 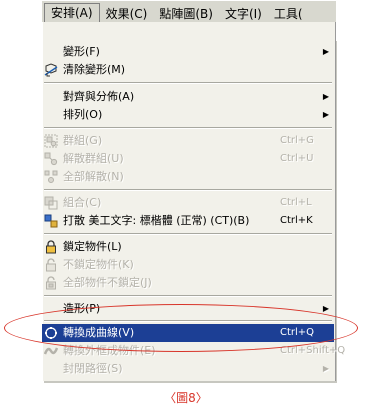 What do you see at coordinates (296, 220) in the screenshot?
I see `menu-item-shortcut: Ctrl+K` at bounding box center [296, 220].